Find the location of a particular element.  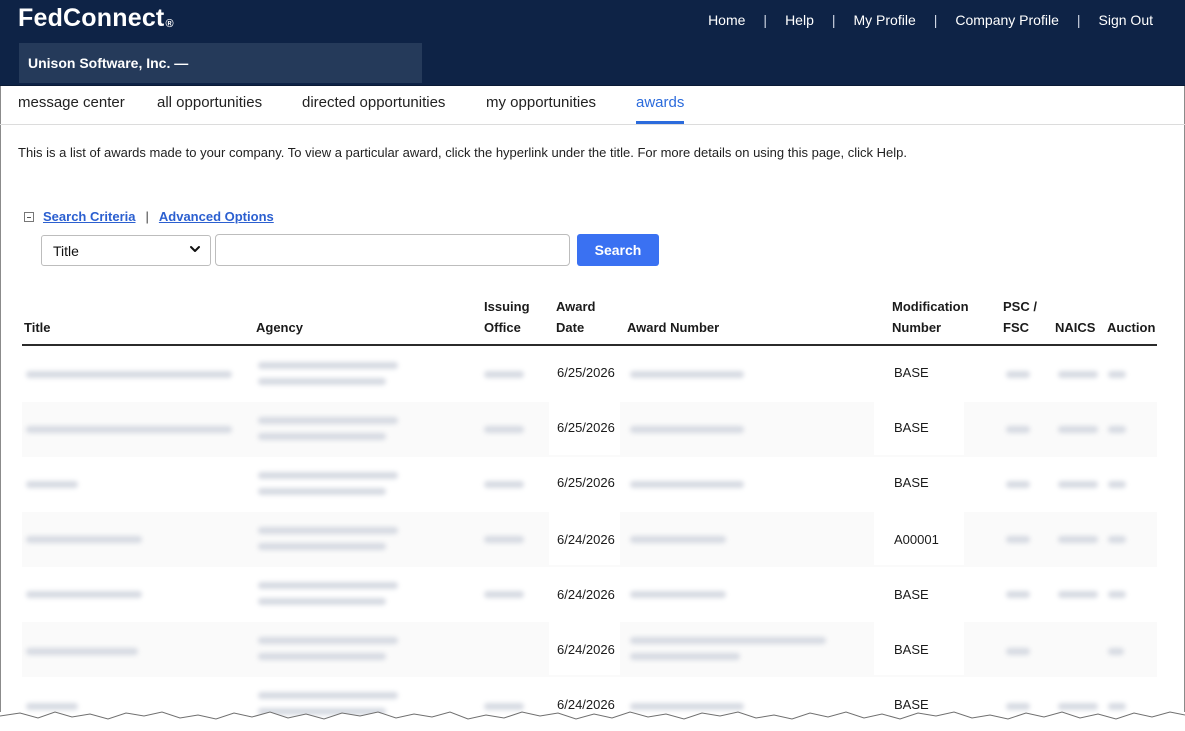

my-profile-link: My Profile is located at coordinates (885, 20).